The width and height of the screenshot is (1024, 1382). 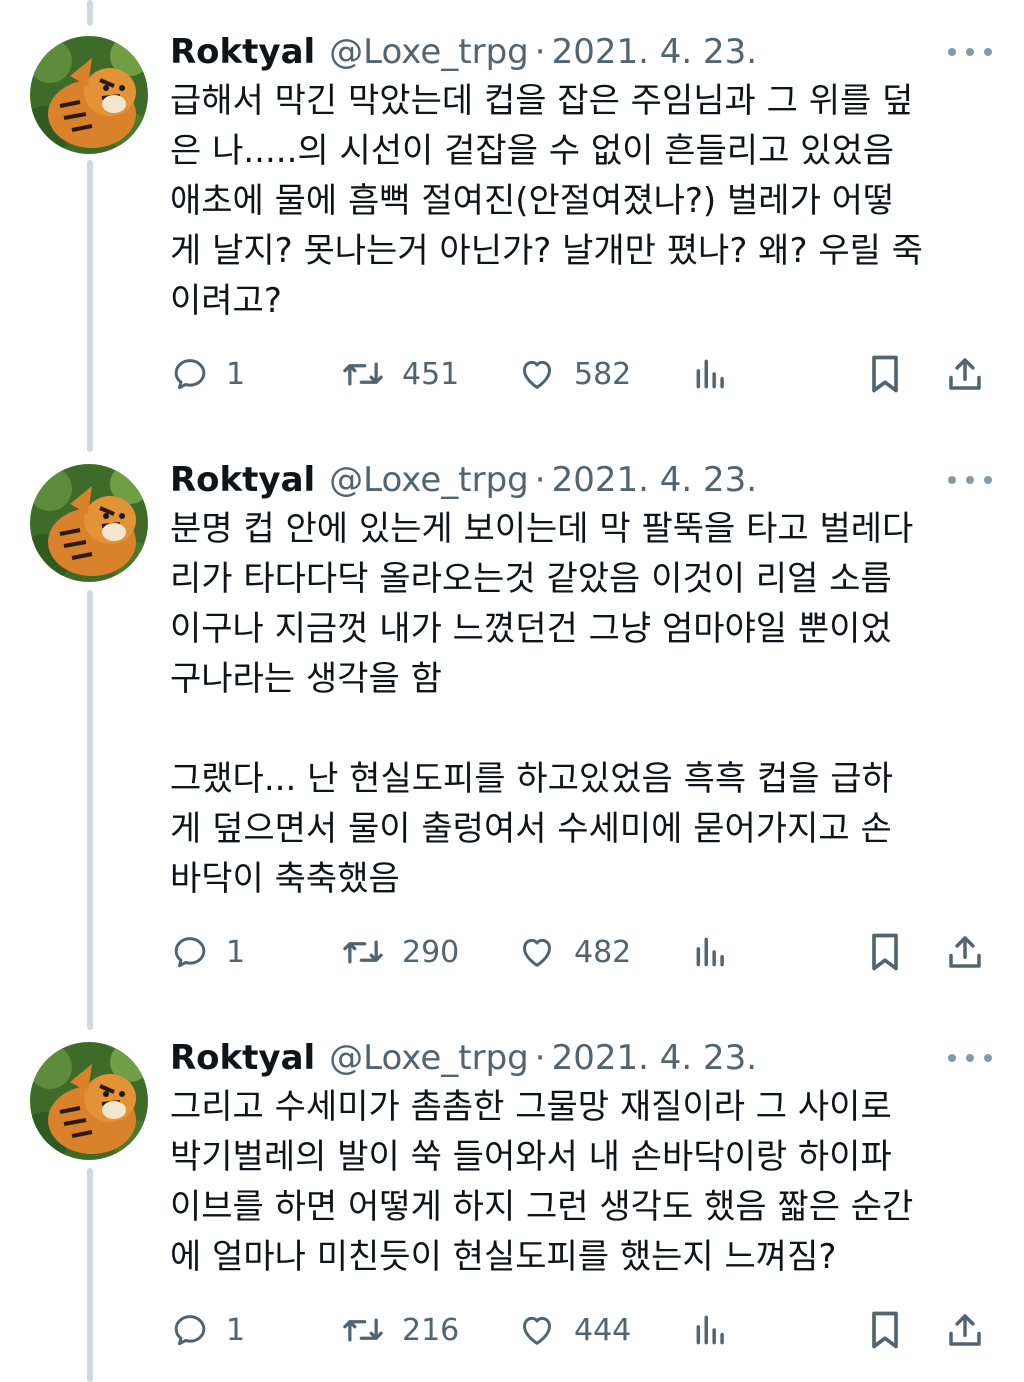 What do you see at coordinates (512, 952) in the screenshot?
I see `tweet-actions: 1 290 482` at bounding box center [512, 952].